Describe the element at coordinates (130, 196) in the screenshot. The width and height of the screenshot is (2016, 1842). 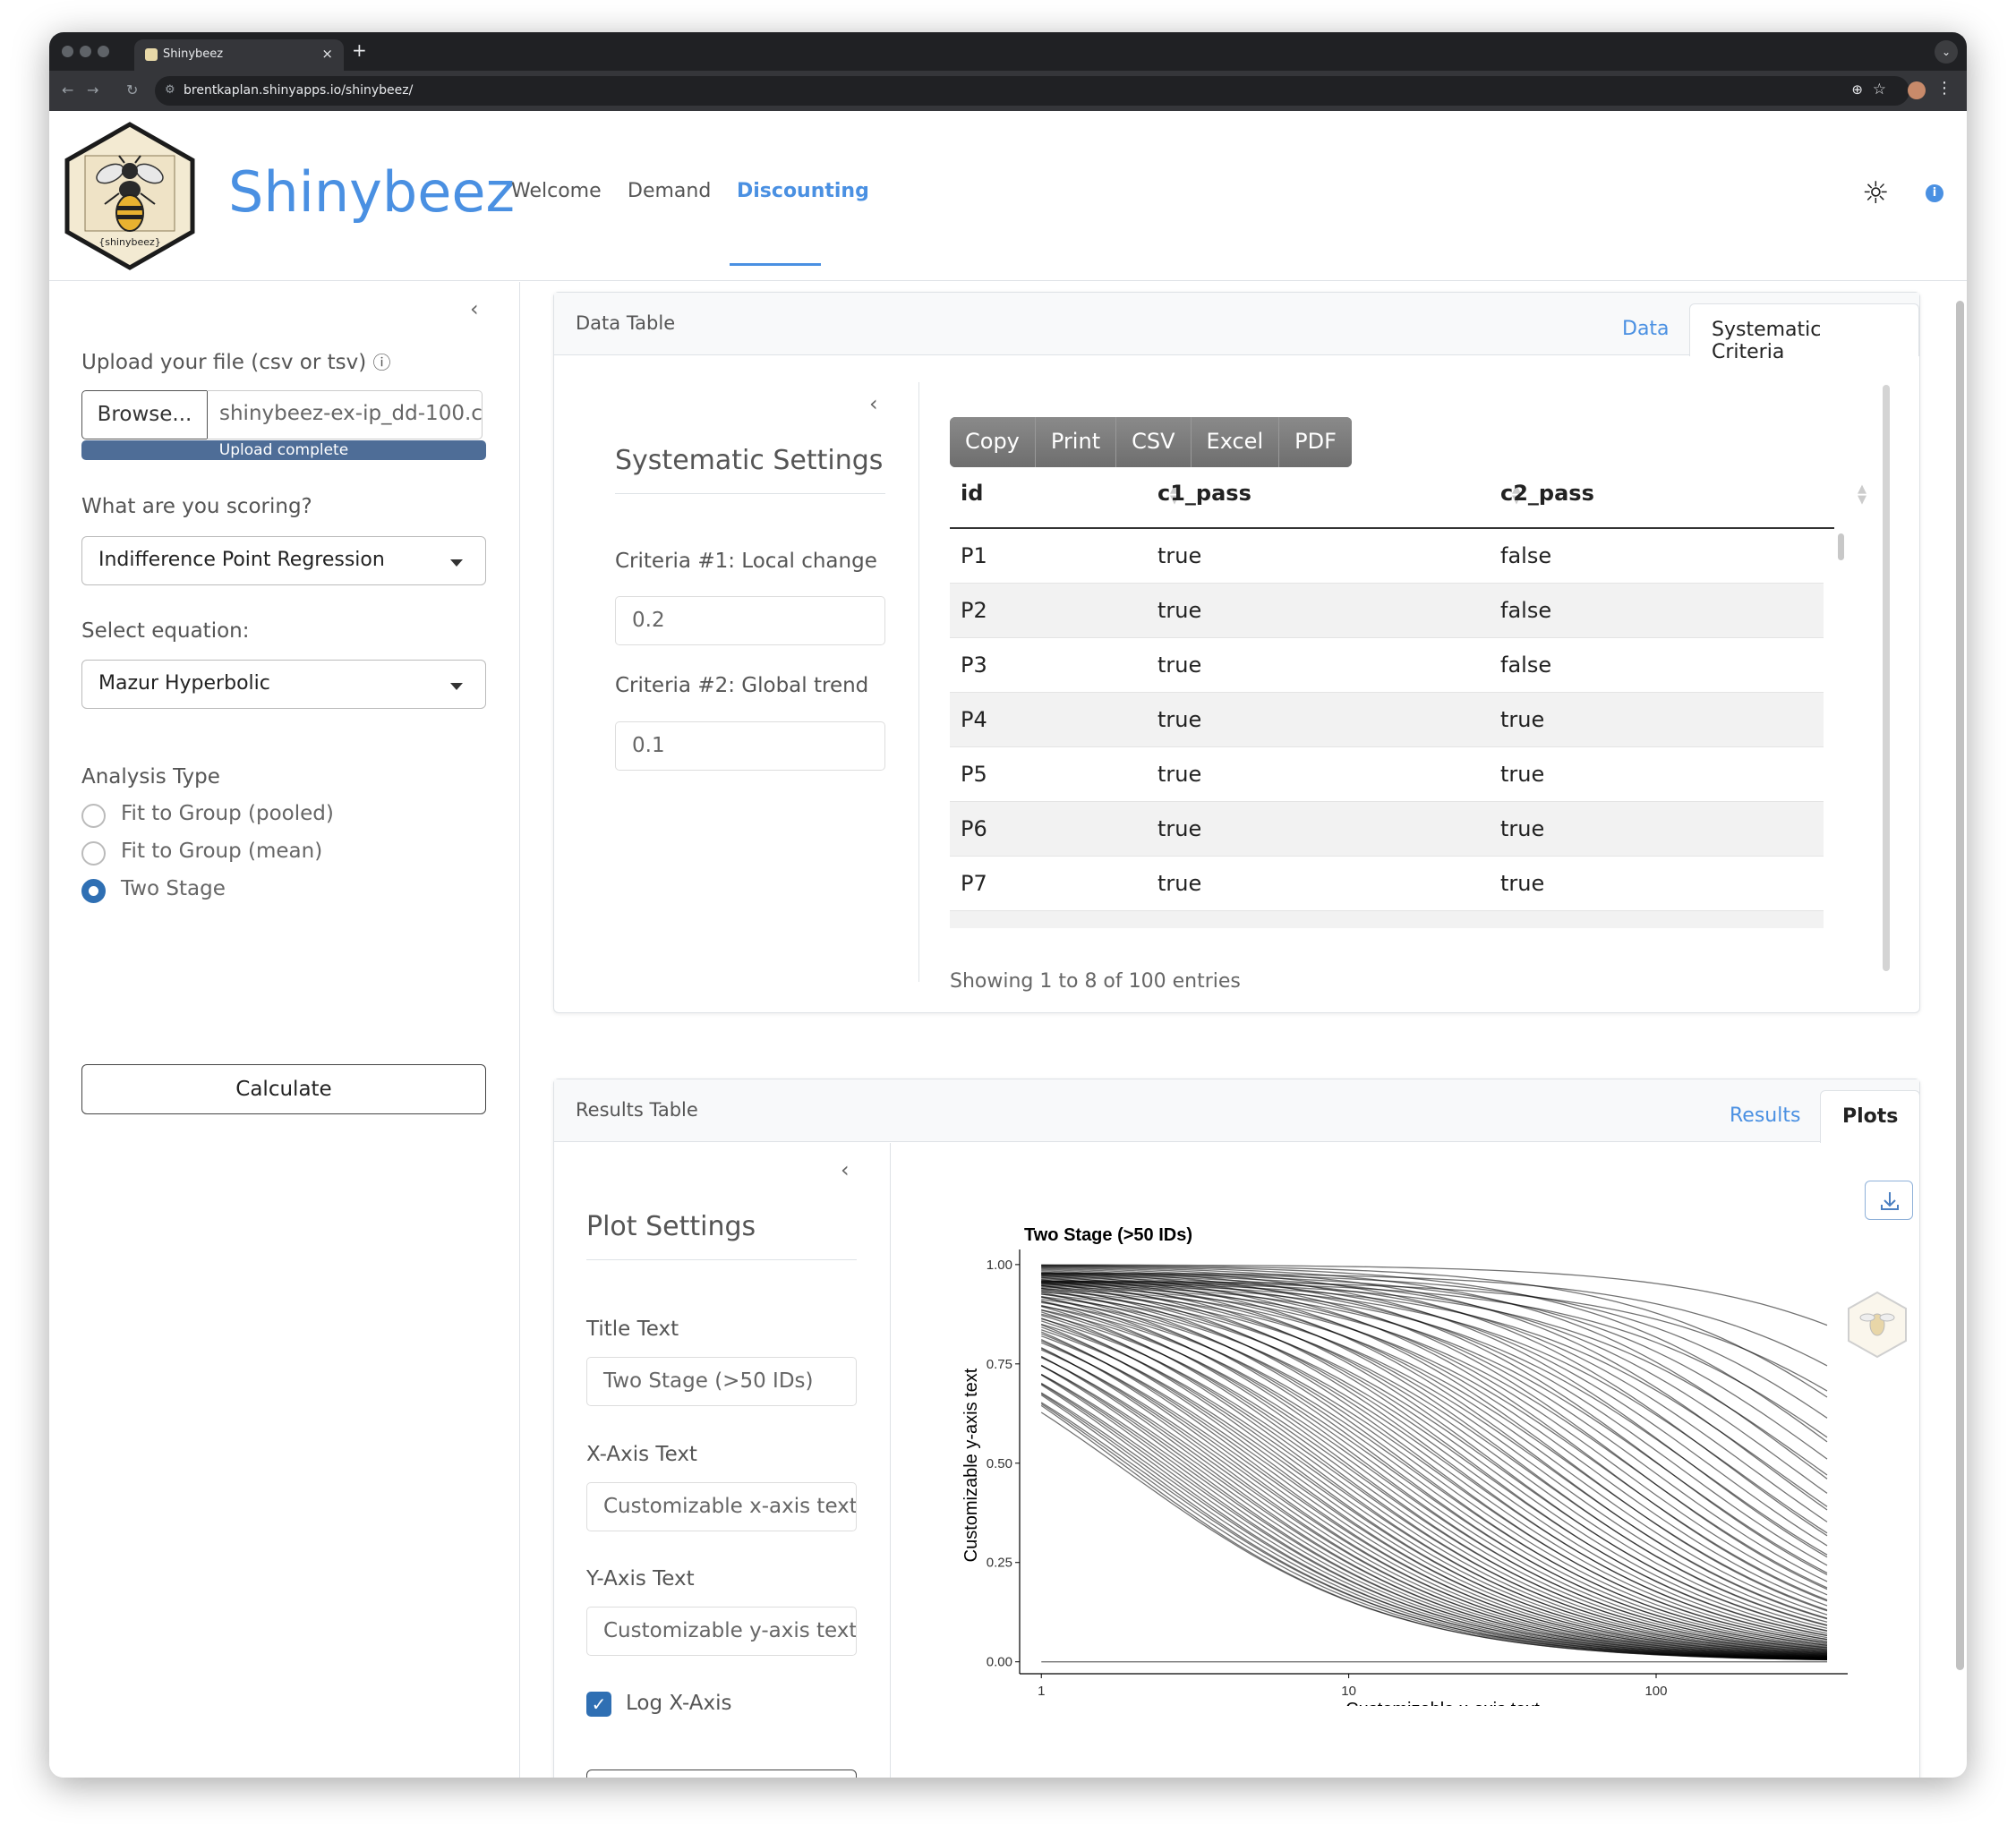
I see `shinybeez-logo: {shinybeez}` at that location.